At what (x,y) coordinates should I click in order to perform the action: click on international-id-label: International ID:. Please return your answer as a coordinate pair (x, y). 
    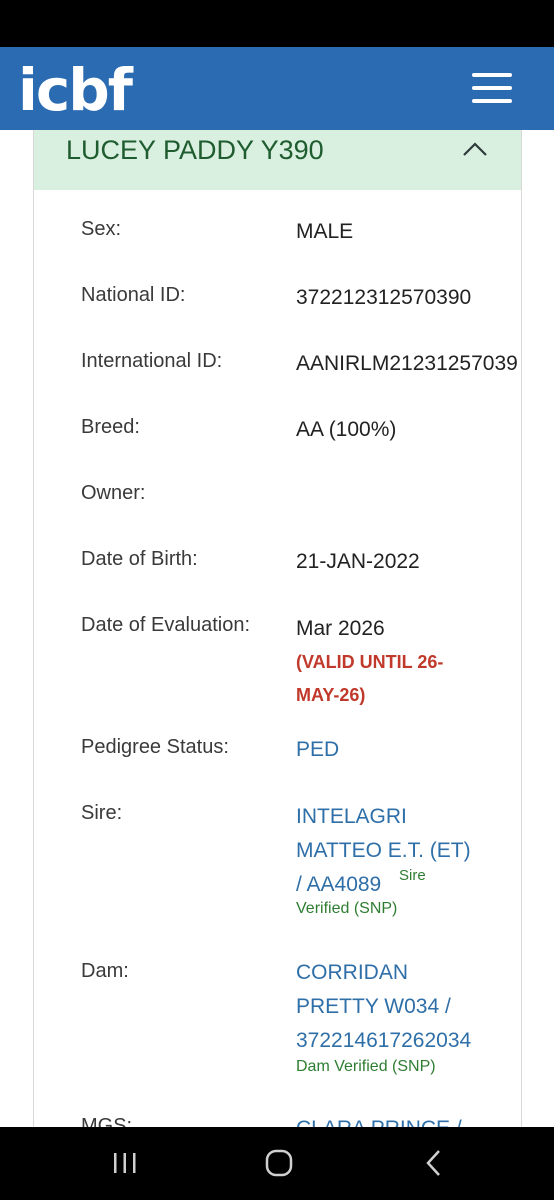
    Looking at the image, I should click on (152, 361).